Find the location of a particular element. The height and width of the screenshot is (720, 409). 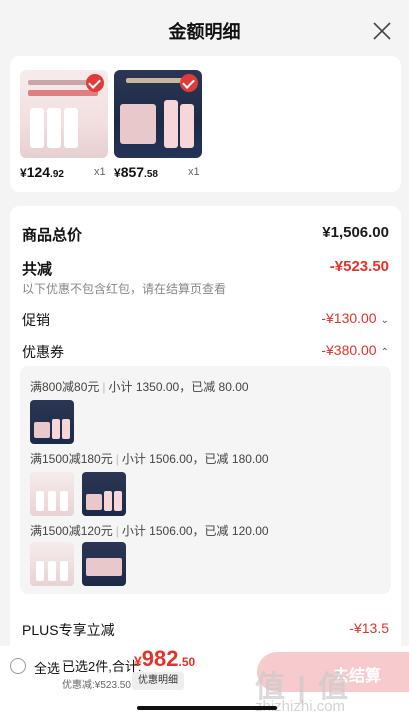

coupon-value: -¥380.00 ⌃ is located at coordinates (355, 350).